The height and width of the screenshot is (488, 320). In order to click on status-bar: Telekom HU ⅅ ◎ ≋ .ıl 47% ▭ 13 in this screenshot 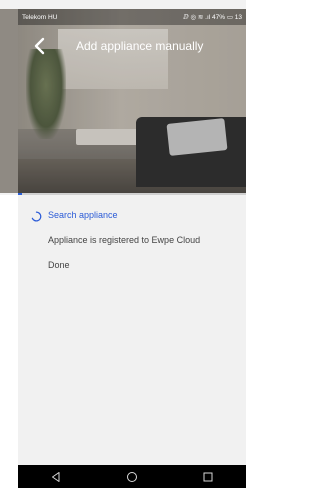, I will do `click(132, 17)`.